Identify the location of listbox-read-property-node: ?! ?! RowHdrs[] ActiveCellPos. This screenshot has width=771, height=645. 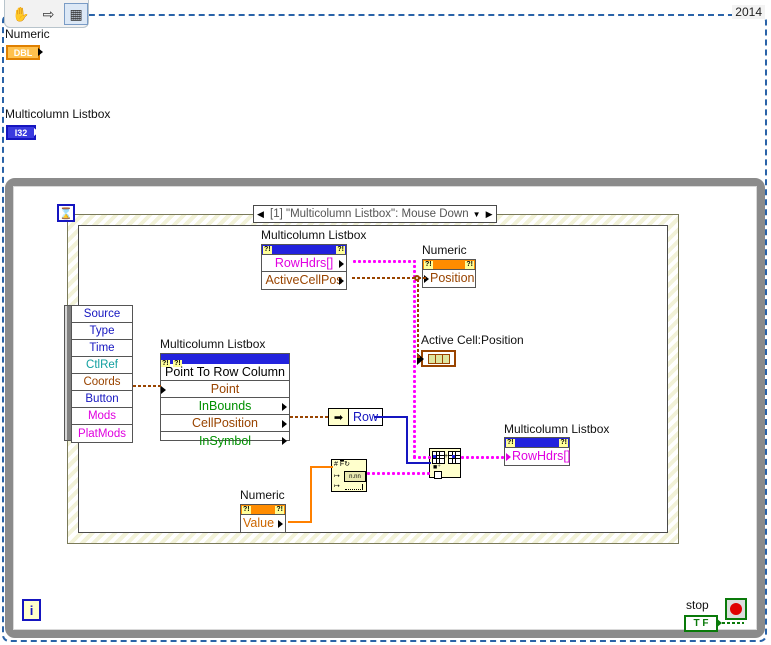
(304, 267).